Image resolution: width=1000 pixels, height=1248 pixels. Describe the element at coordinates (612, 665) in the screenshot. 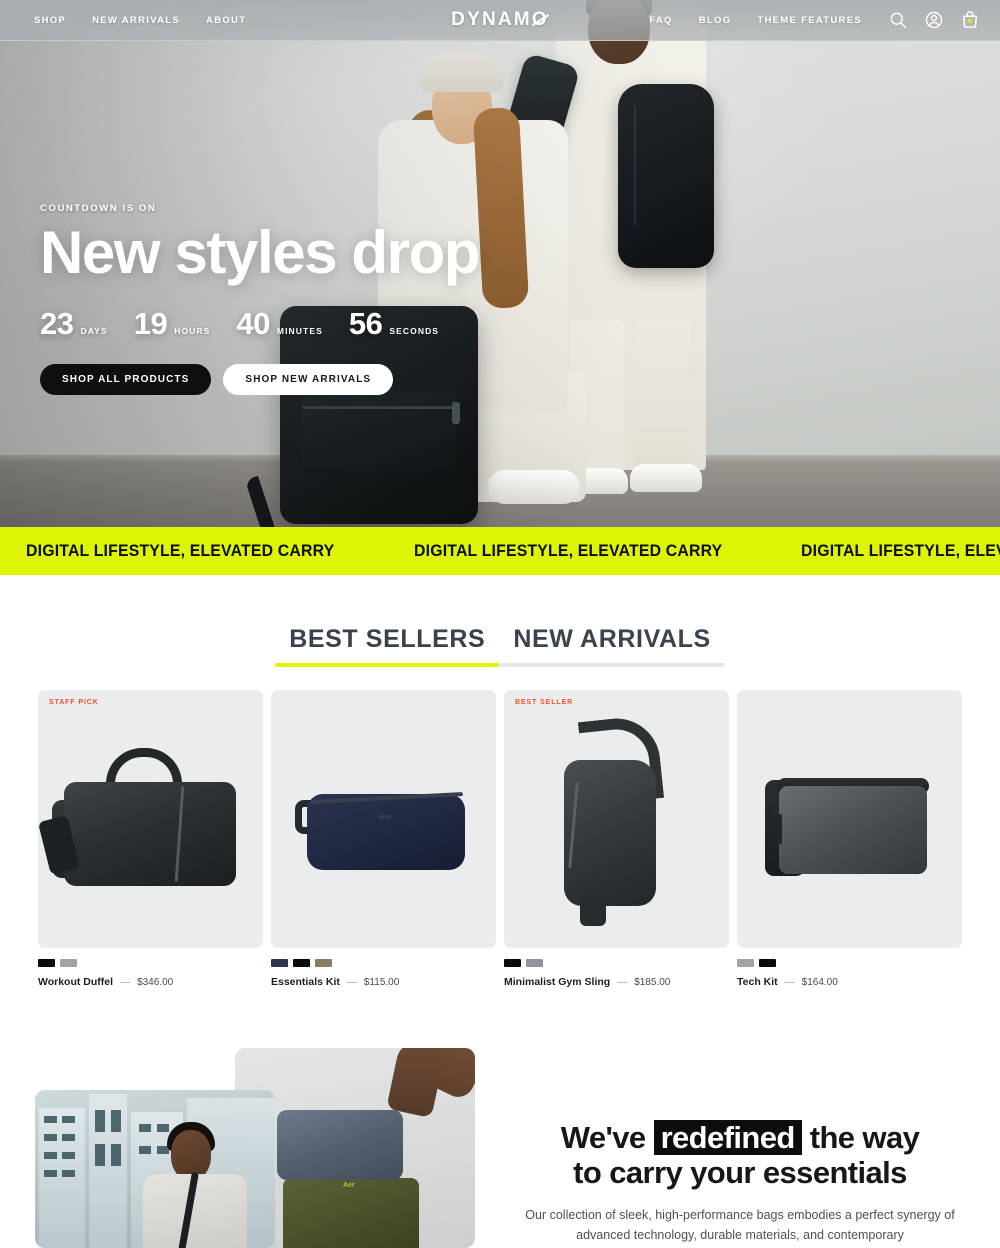

I see `tab-inactive-underline` at that location.